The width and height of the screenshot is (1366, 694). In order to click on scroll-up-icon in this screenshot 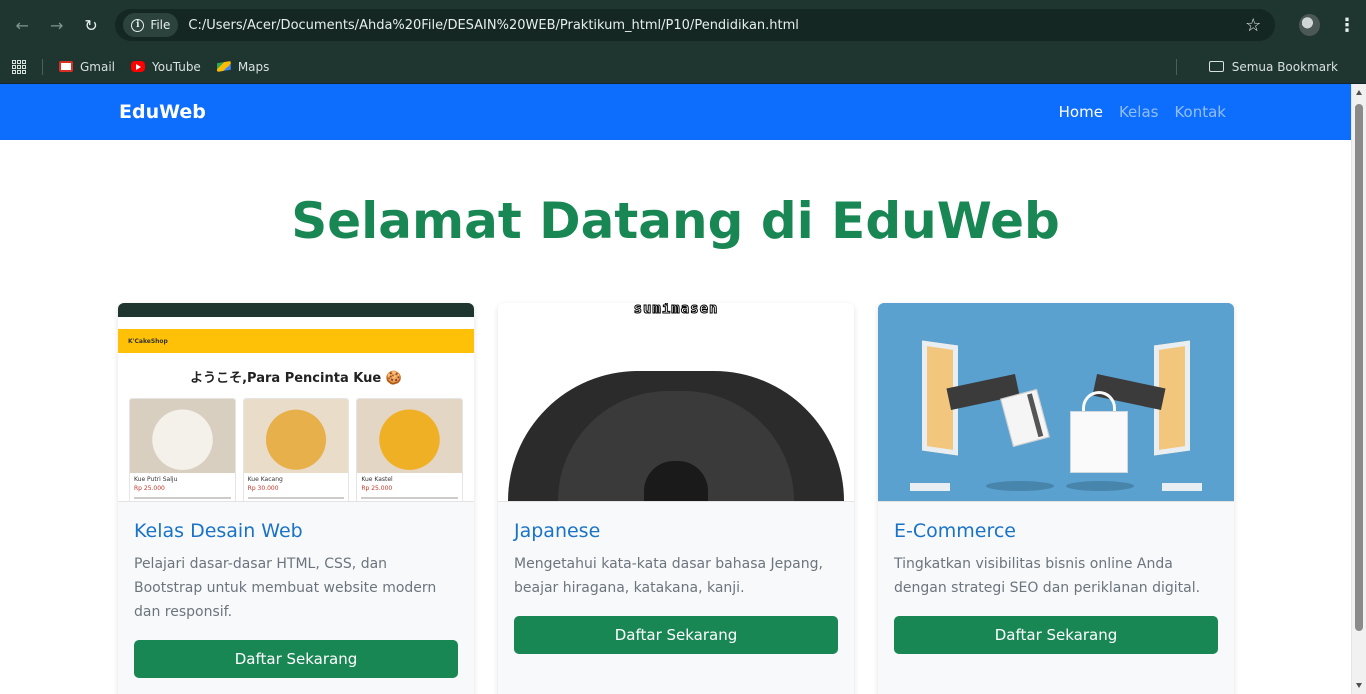, I will do `click(1359, 92)`.